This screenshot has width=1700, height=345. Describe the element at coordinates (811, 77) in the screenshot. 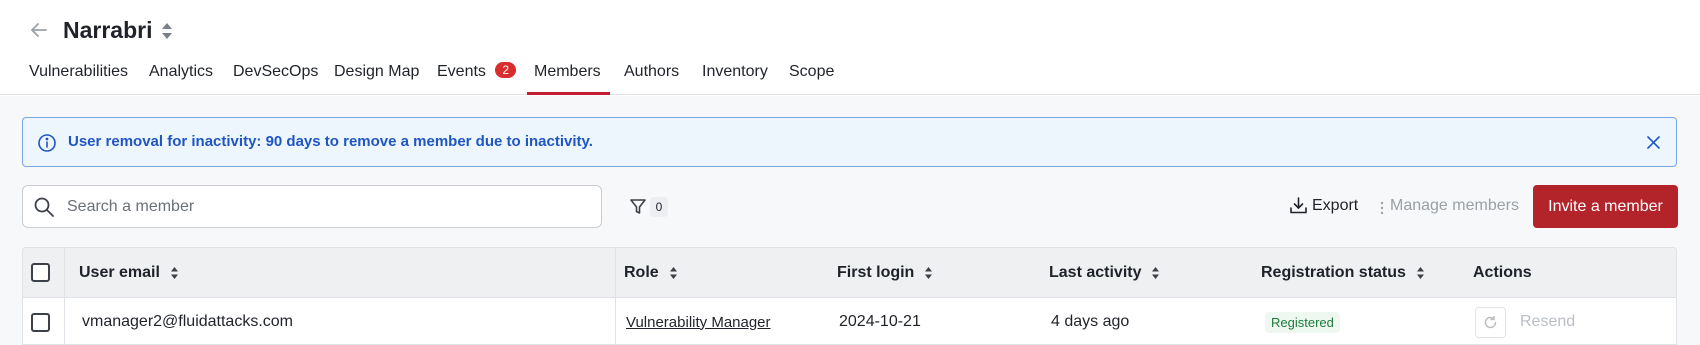

I see `tab-scope: Scope` at that location.